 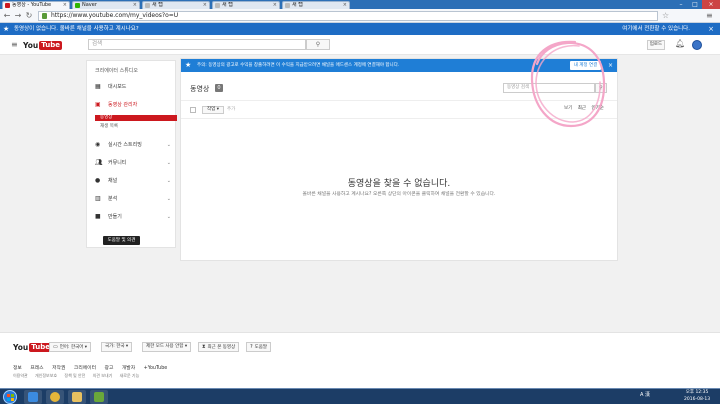 I want to click on sidebar-subitem-playlists: 재생 목록, so click(x=109, y=126).